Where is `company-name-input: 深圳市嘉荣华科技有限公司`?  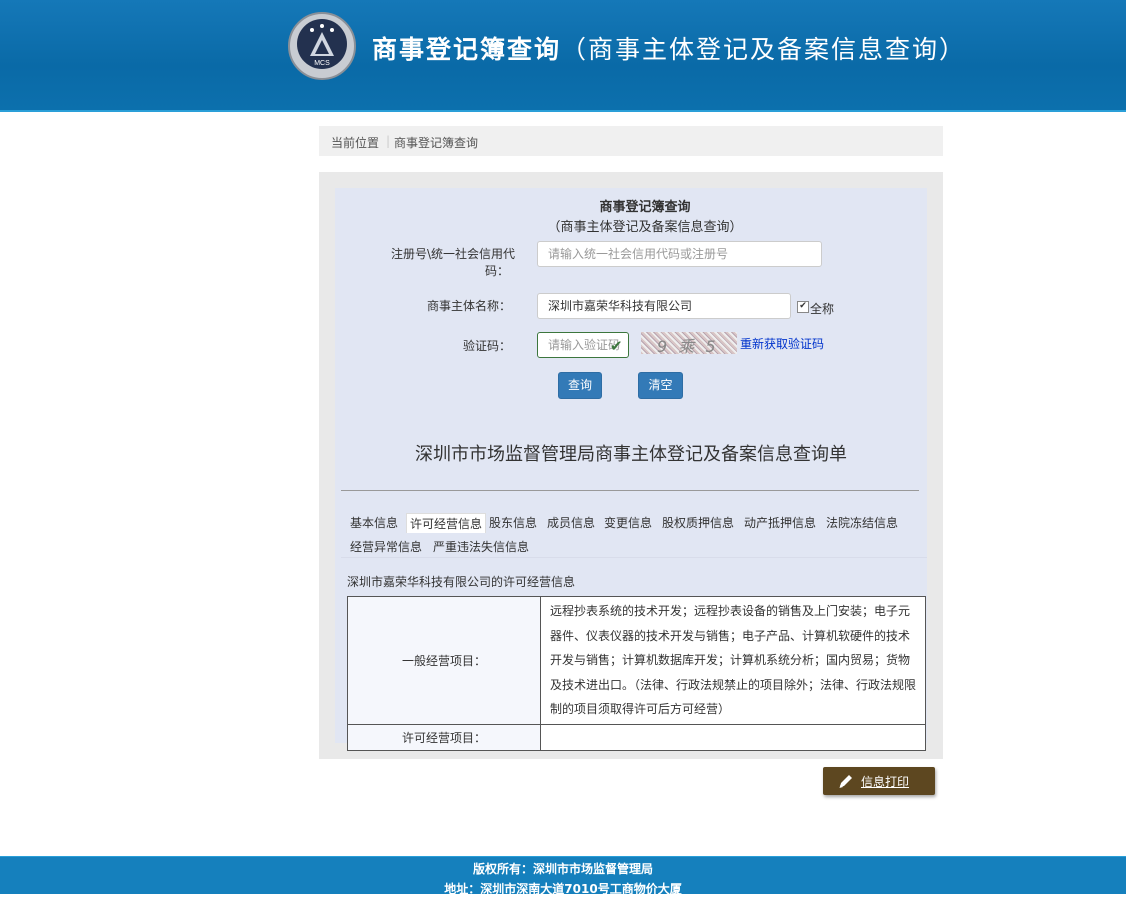 company-name-input: 深圳市嘉荣华科技有限公司 is located at coordinates (664, 306).